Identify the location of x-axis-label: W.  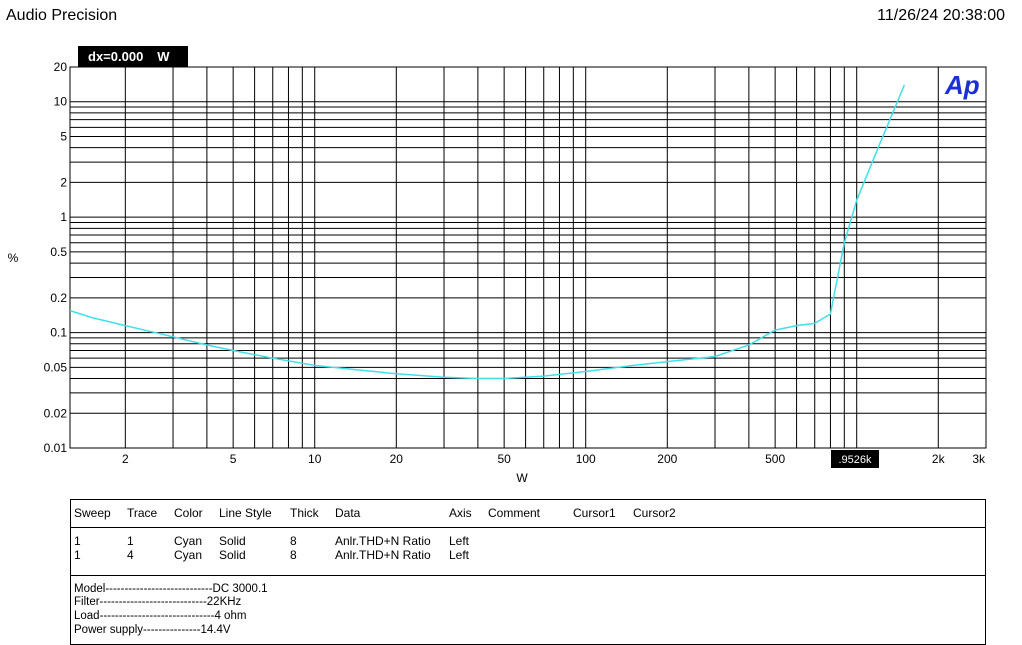
(522, 478).